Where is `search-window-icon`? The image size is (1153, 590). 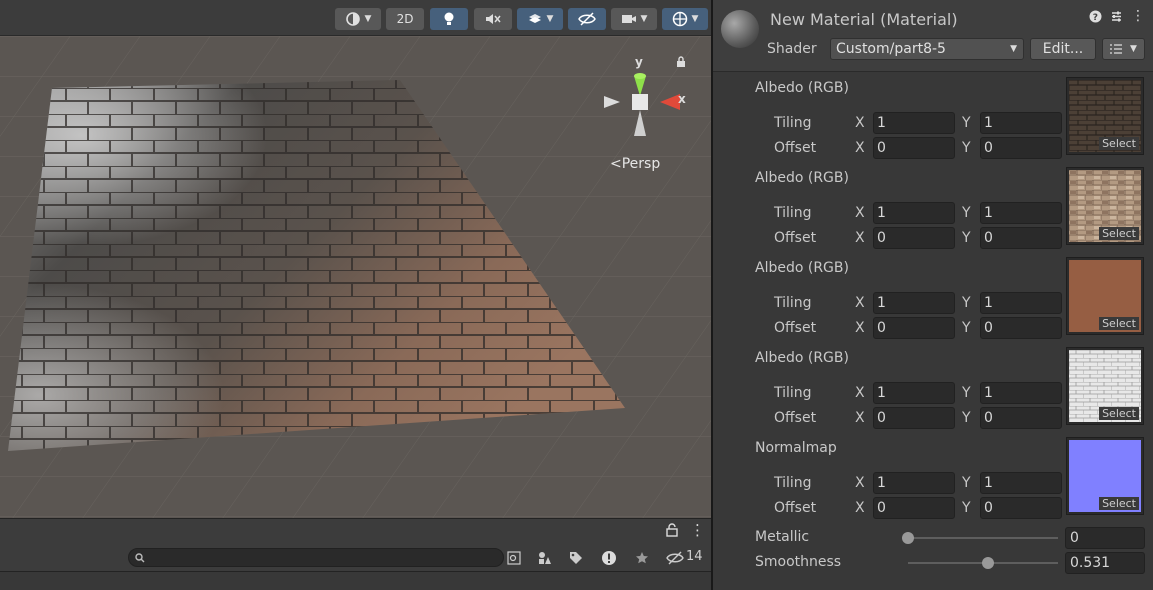
search-window-icon is located at coordinates (514, 558).